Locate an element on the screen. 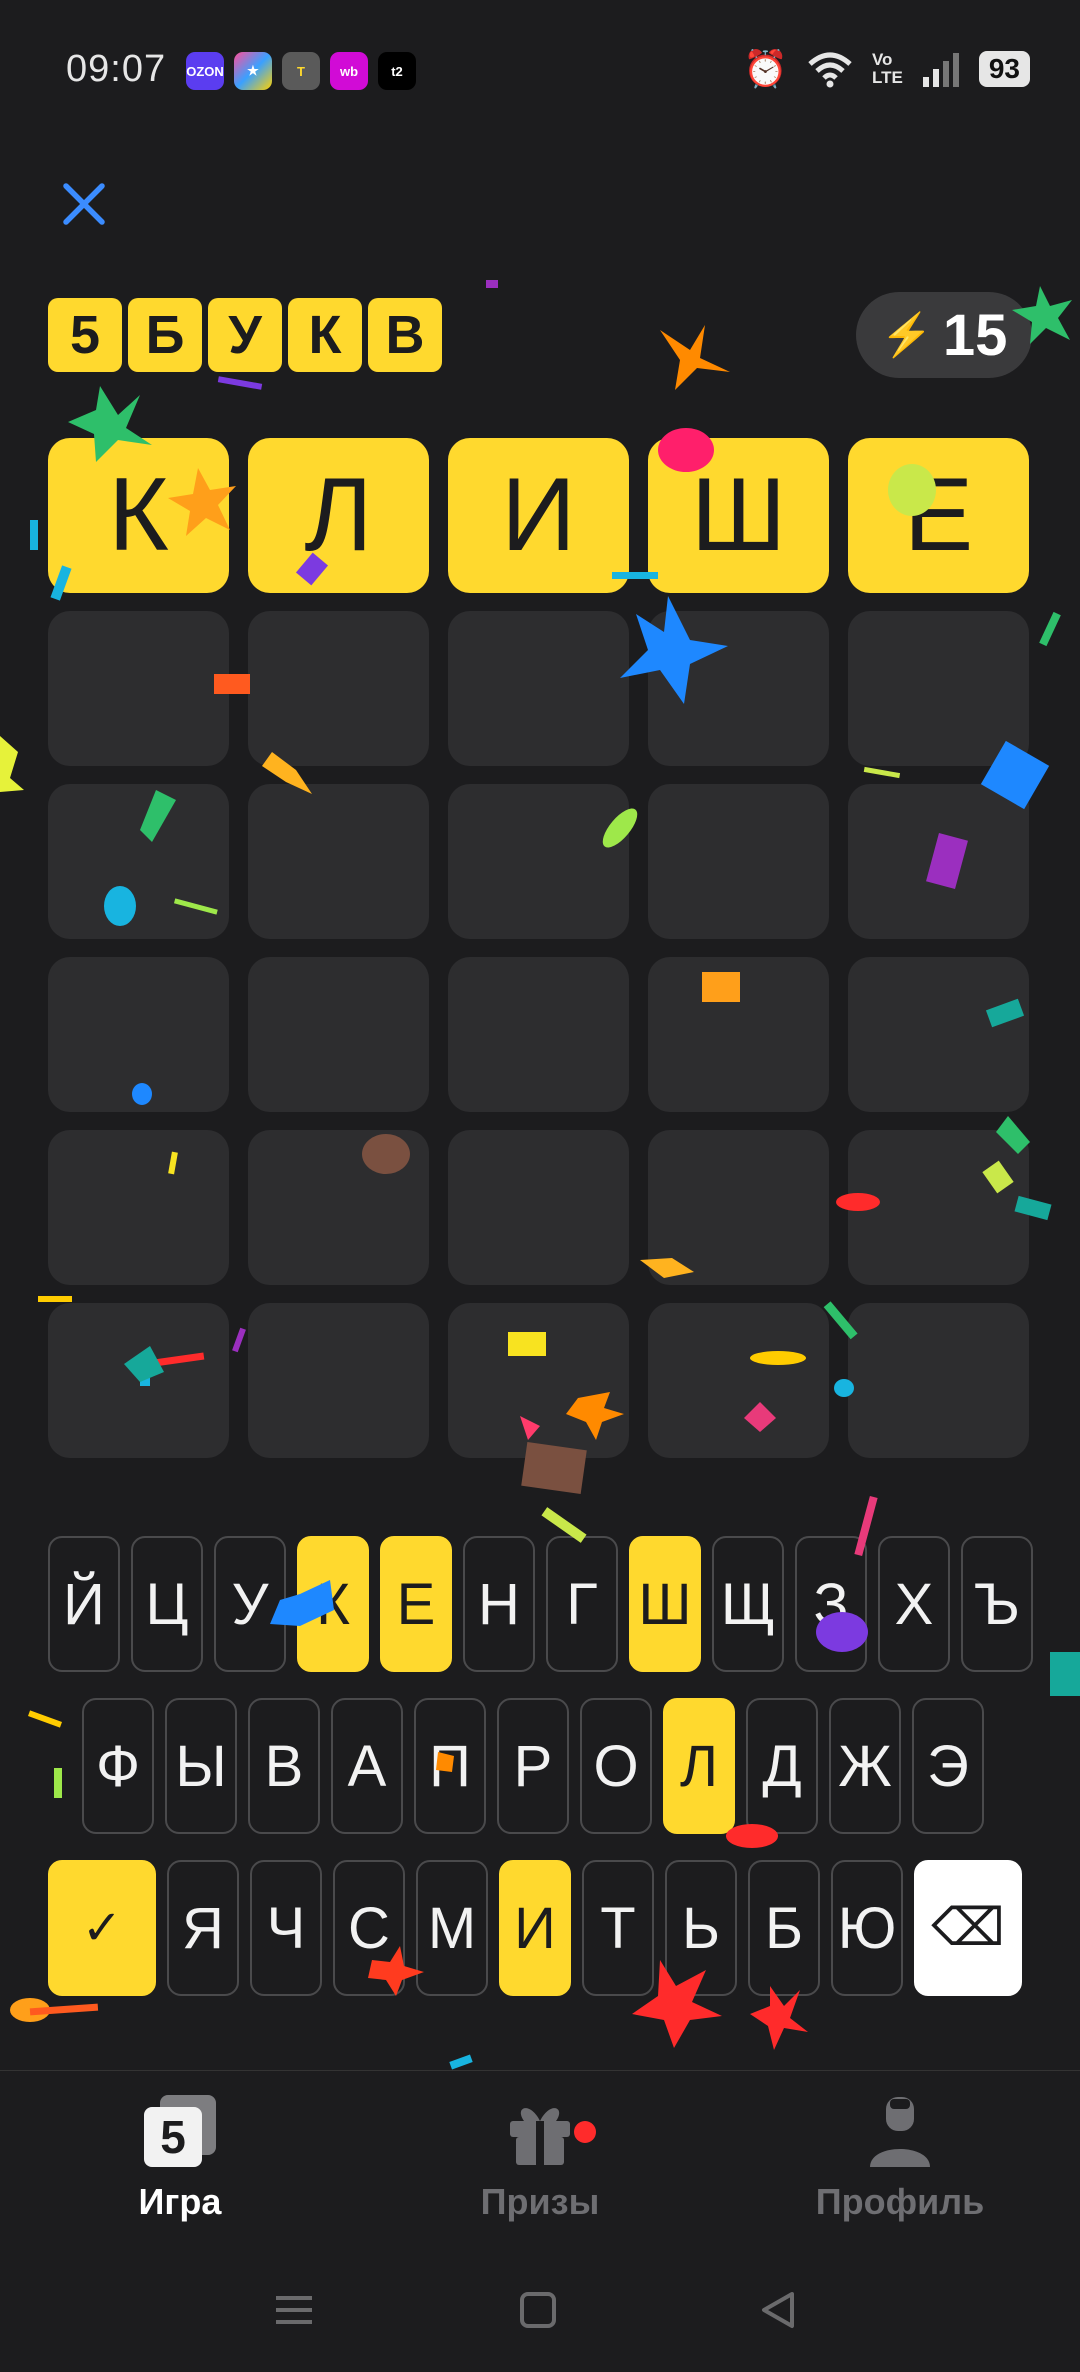 The width and height of the screenshot is (1080, 2372). key: Я is located at coordinates (203, 1928).